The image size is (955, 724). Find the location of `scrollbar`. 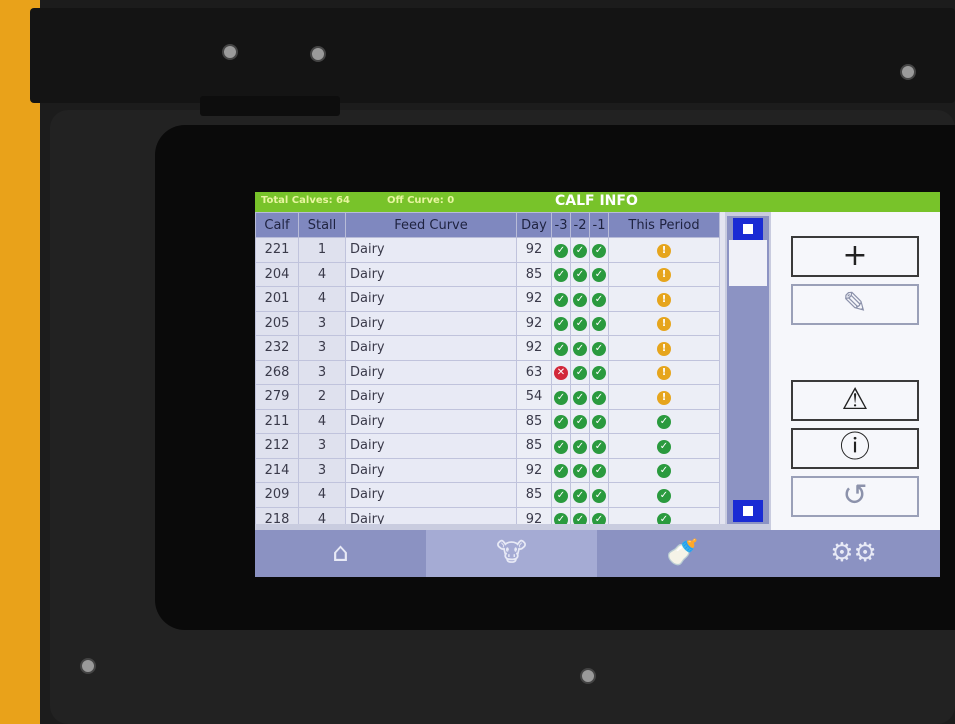

scrollbar is located at coordinates (748, 370).